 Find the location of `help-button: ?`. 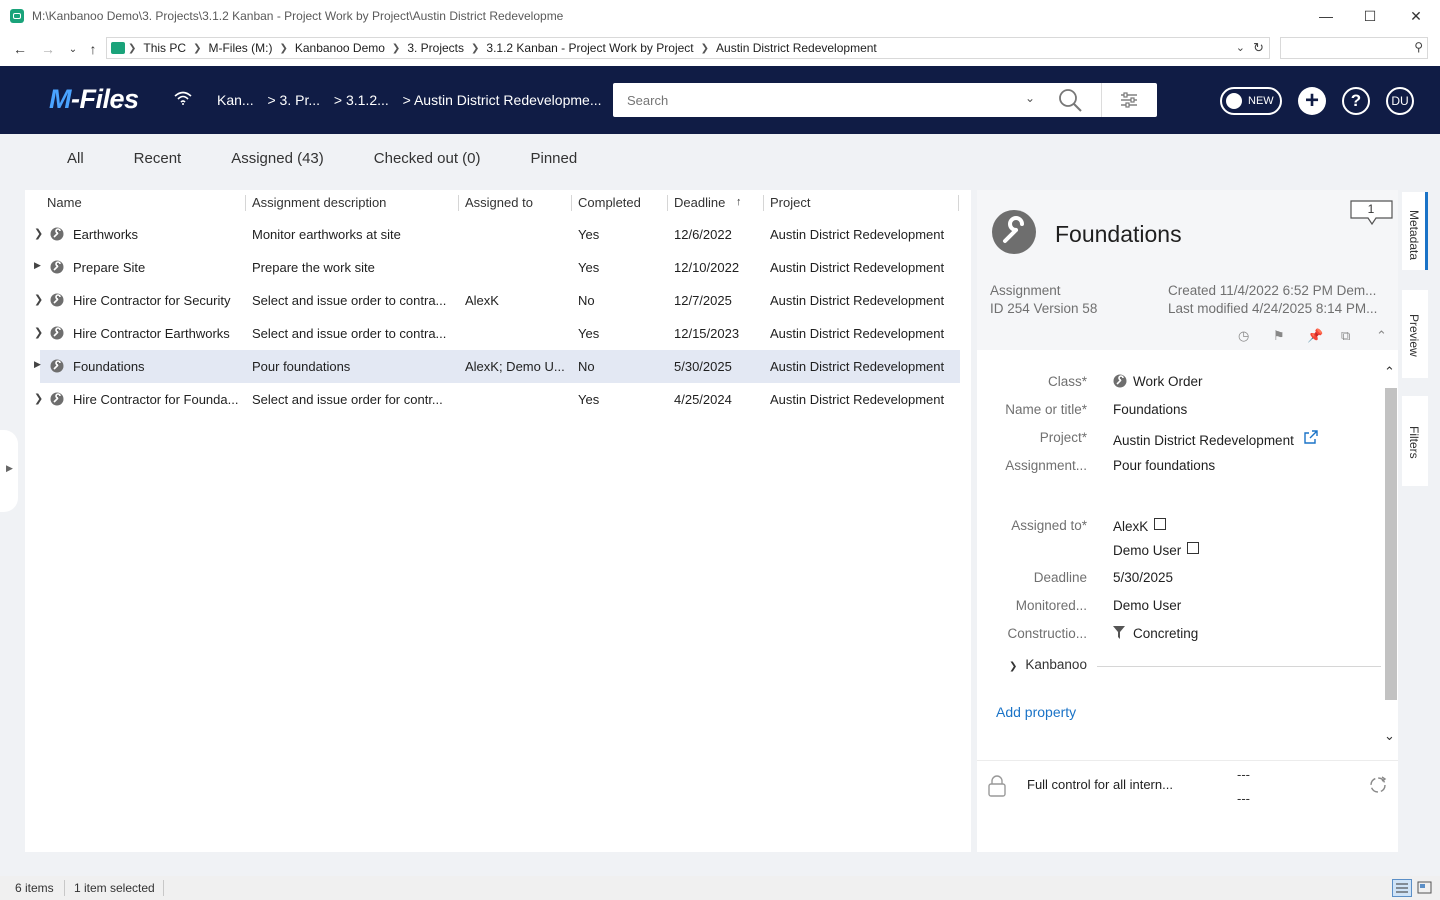

help-button: ? is located at coordinates (1356, 101).